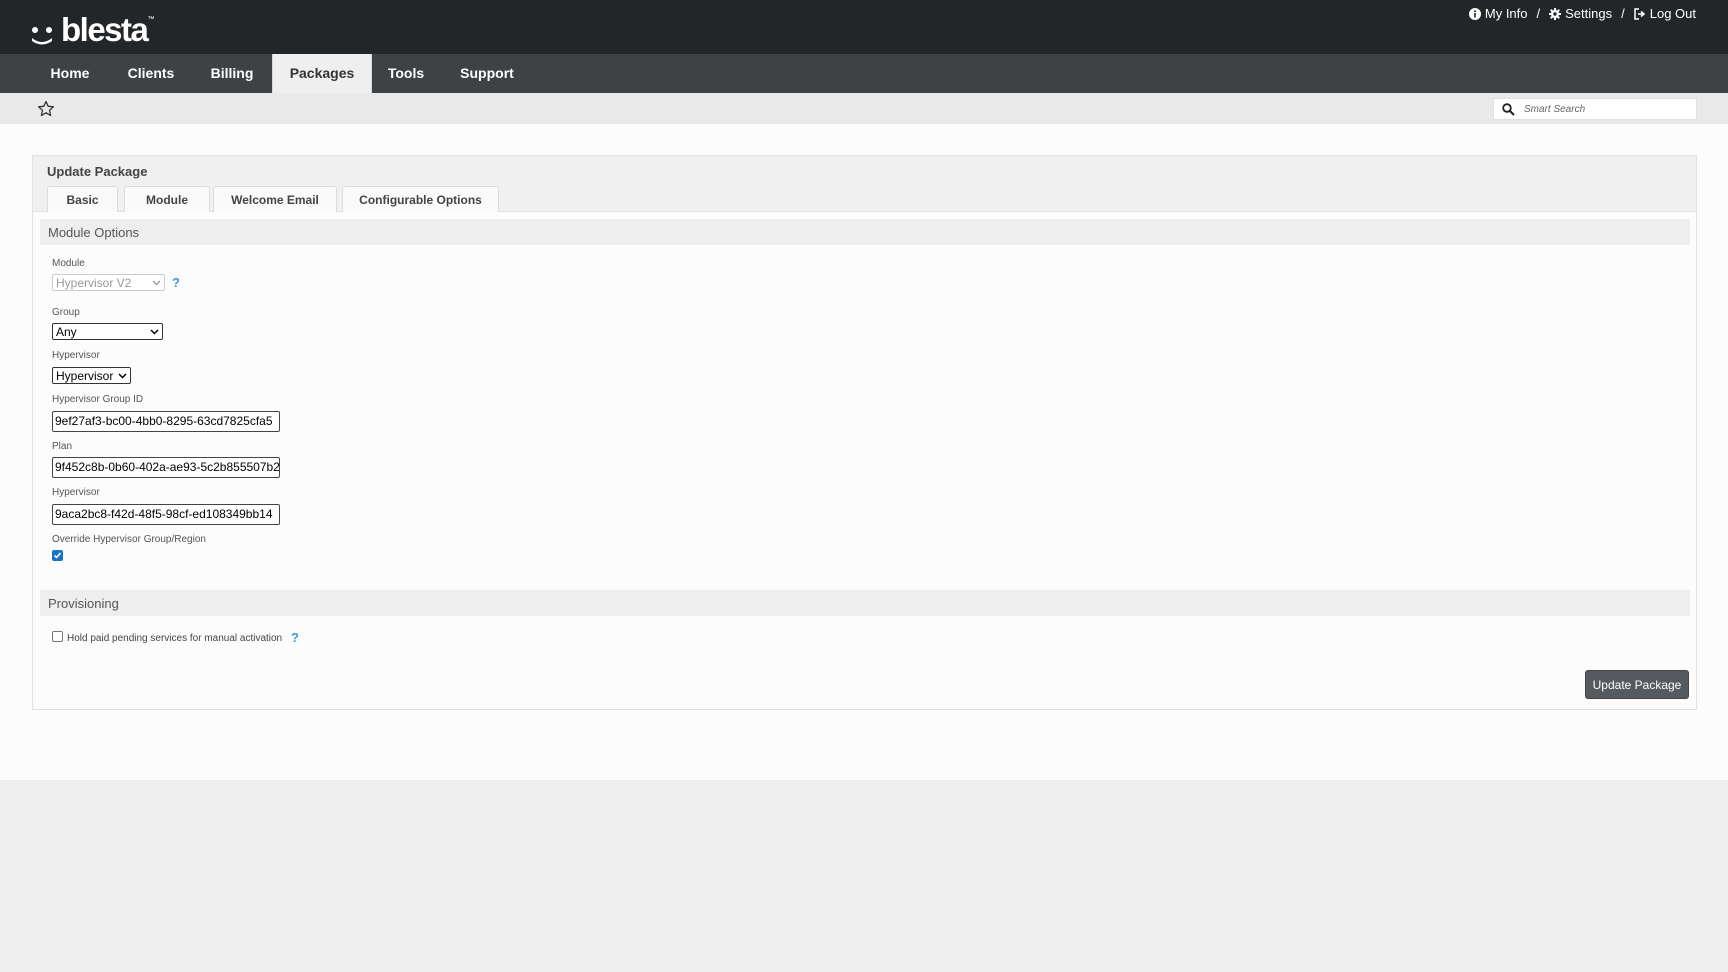  What do you see at coordinates (76, 492) in the screenshot?
I see `hypervisor-text-label: Hypervisor` at bounding box center [76, 492].